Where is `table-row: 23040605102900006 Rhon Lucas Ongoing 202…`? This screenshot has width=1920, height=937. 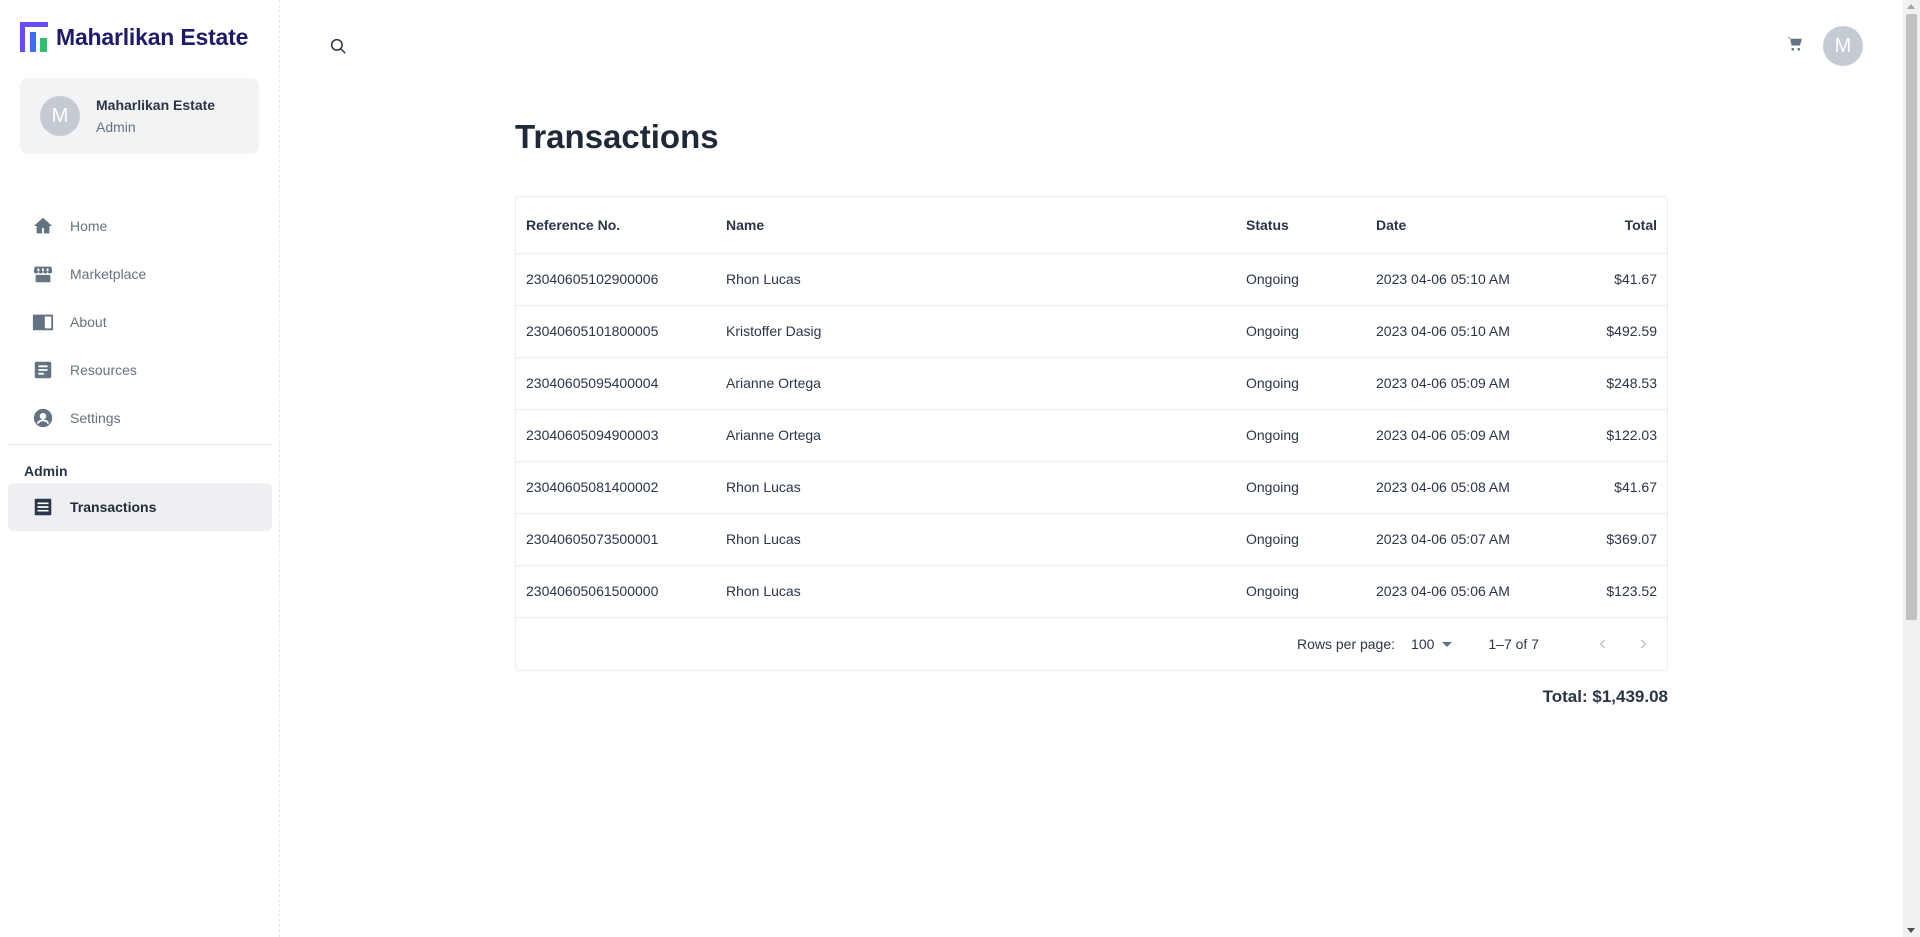 table-row: 23040605102900006 Rhon Lucas Ongoing 202… is located at coordinates (1091, 279).